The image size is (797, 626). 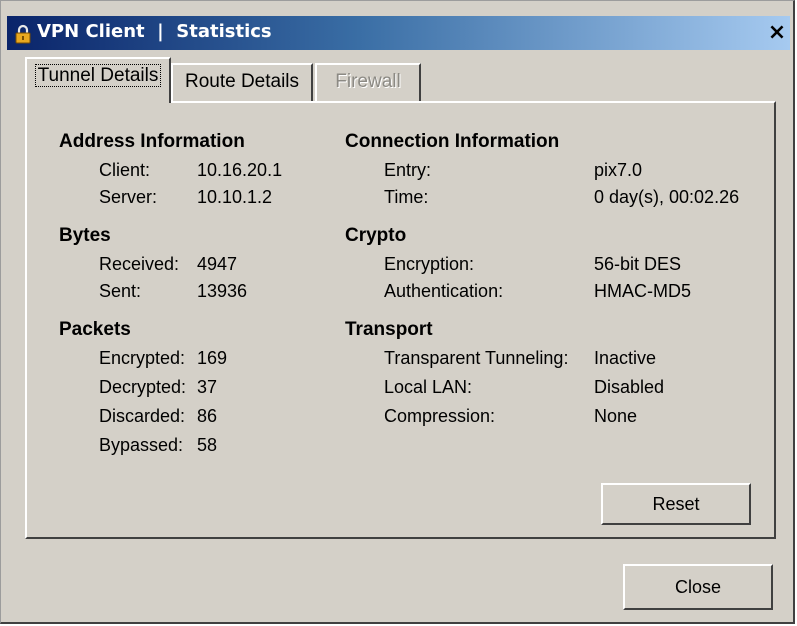 What do you see at coordinates (618, 170) in the screenshot?
I see `entry-value: pix7.0` at bounding box center [618, 170].